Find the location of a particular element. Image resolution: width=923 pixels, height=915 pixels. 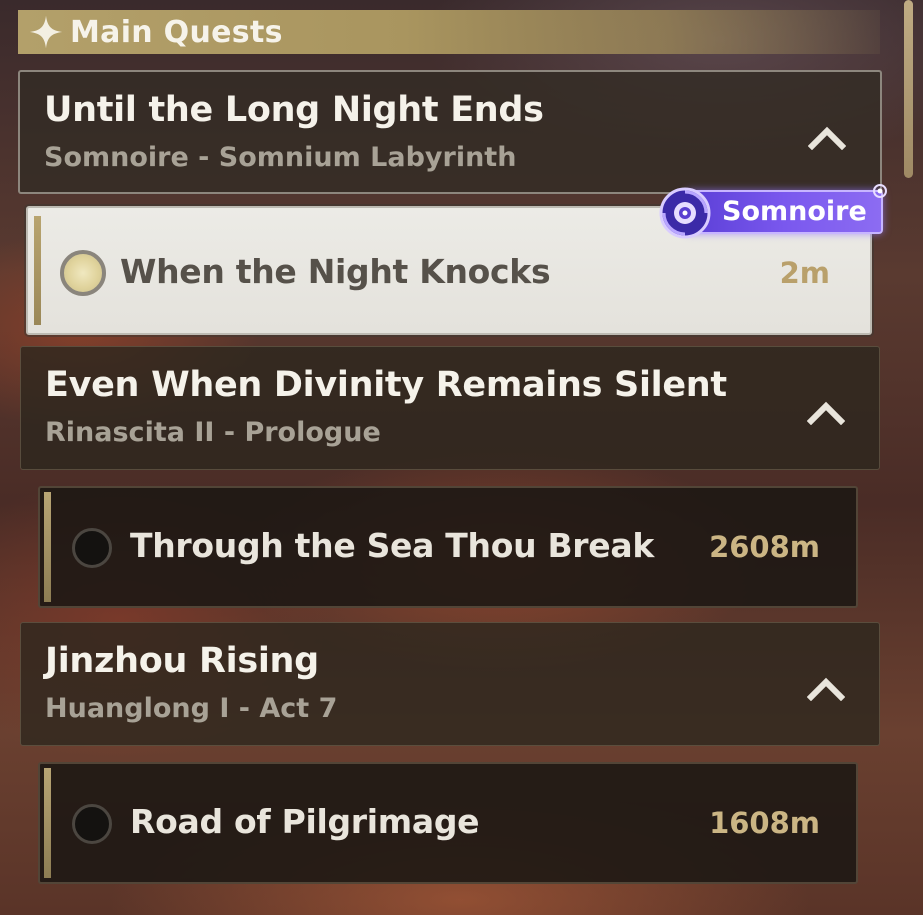

region-badge: Somnoire is located at coordinates (772, 211).